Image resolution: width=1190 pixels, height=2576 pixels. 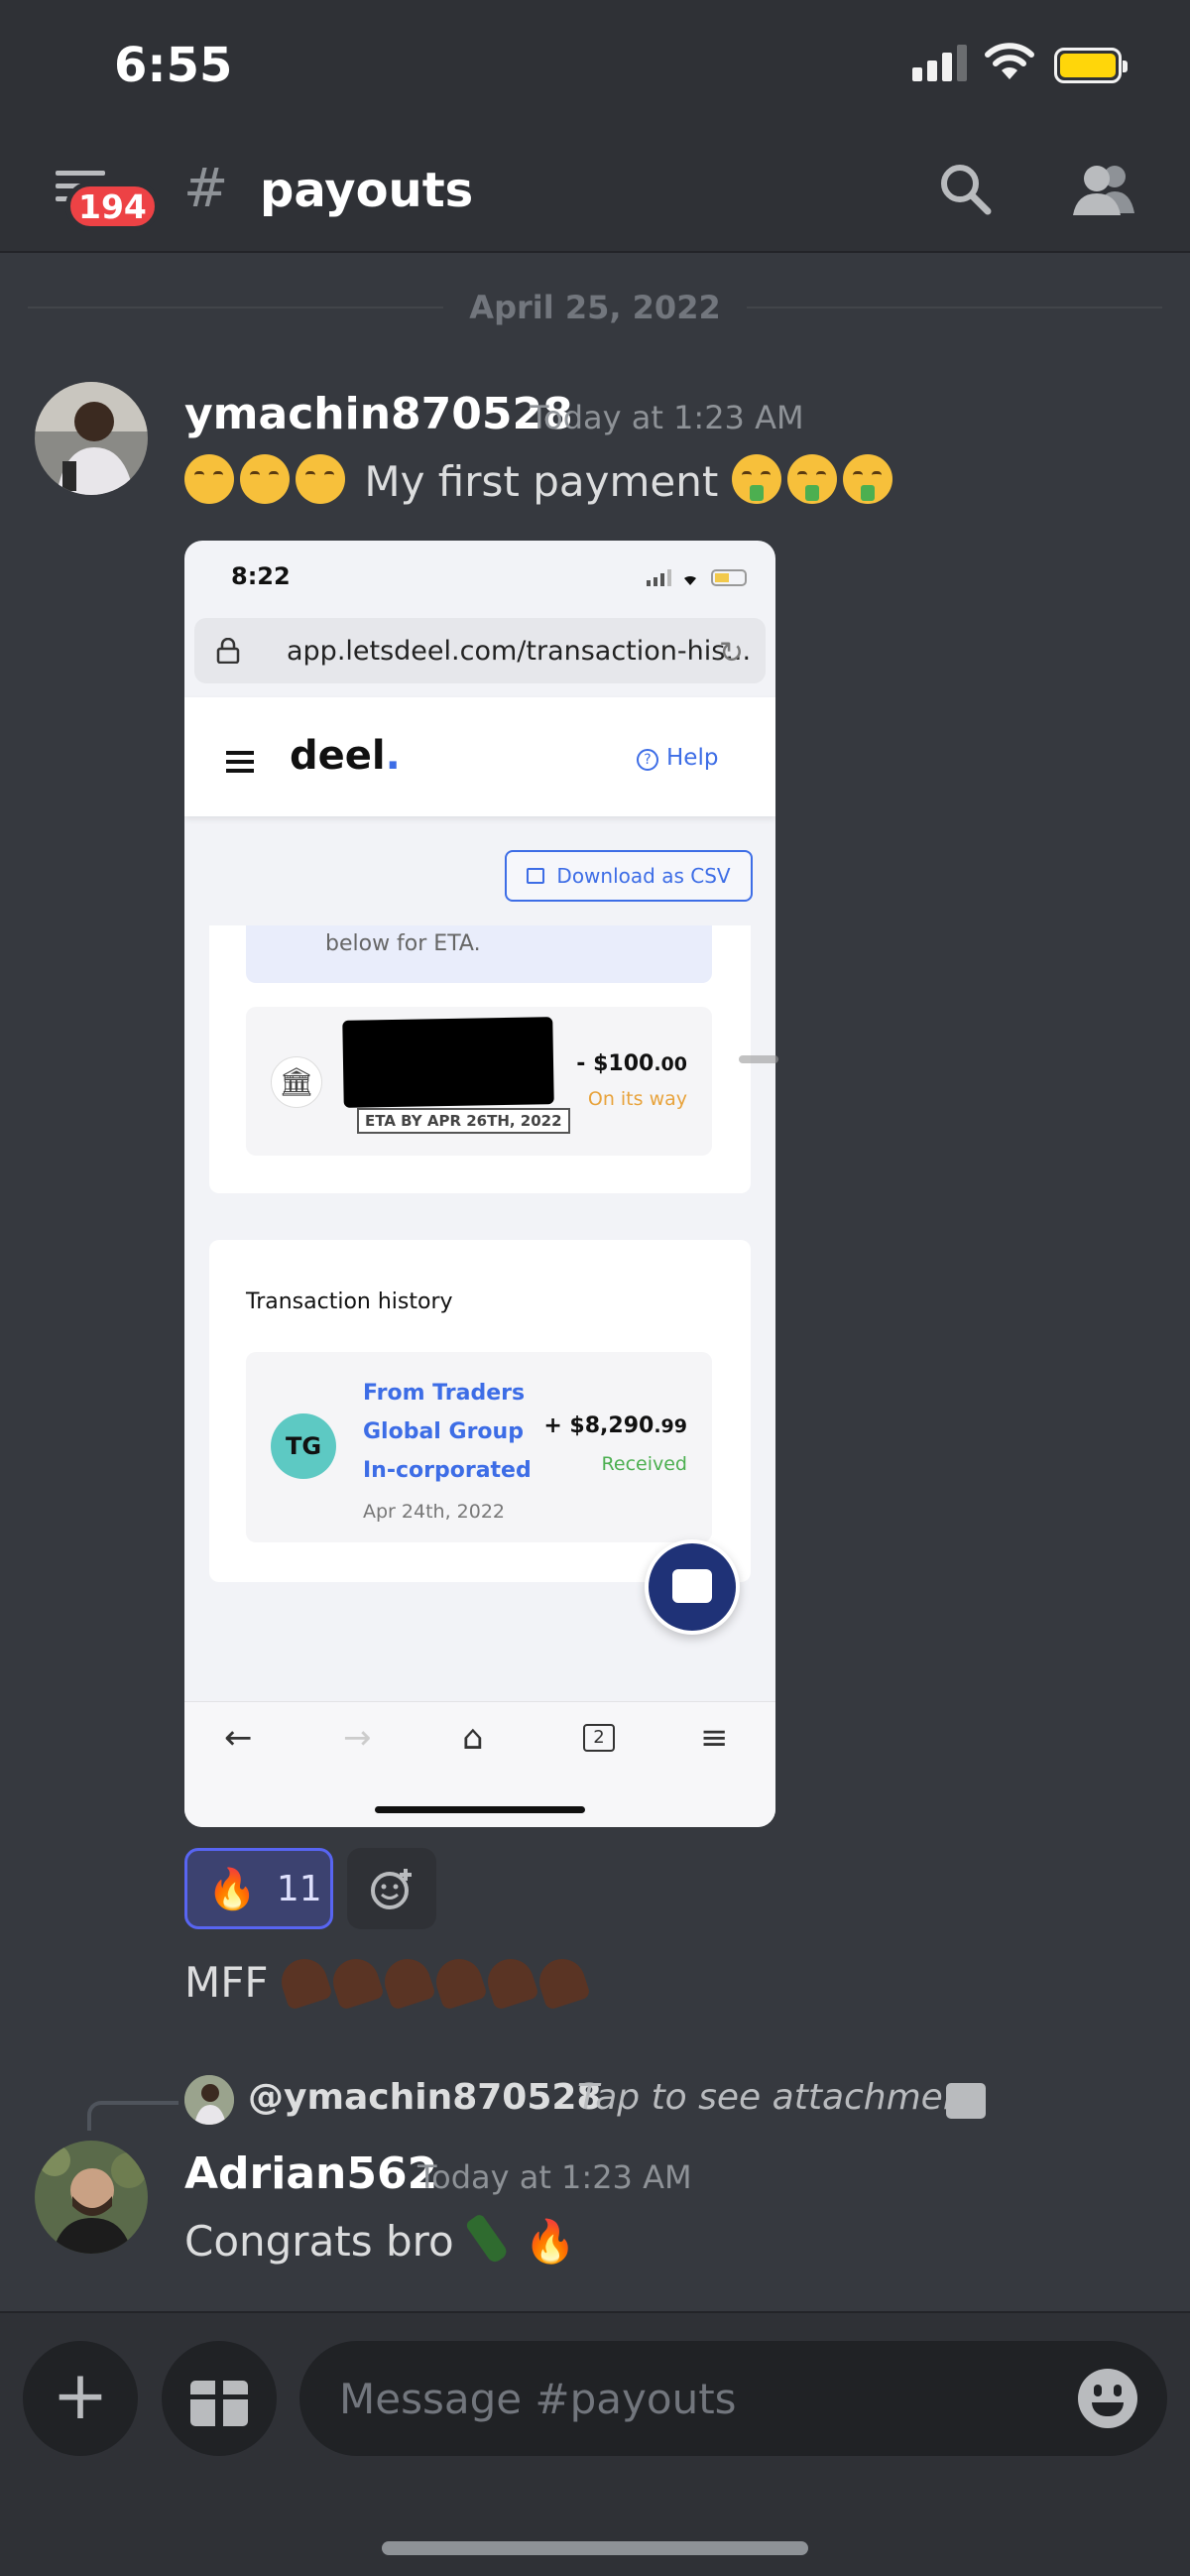 I want to click on fire-reaction: 🔥 11, so click(x=258, y=1888).